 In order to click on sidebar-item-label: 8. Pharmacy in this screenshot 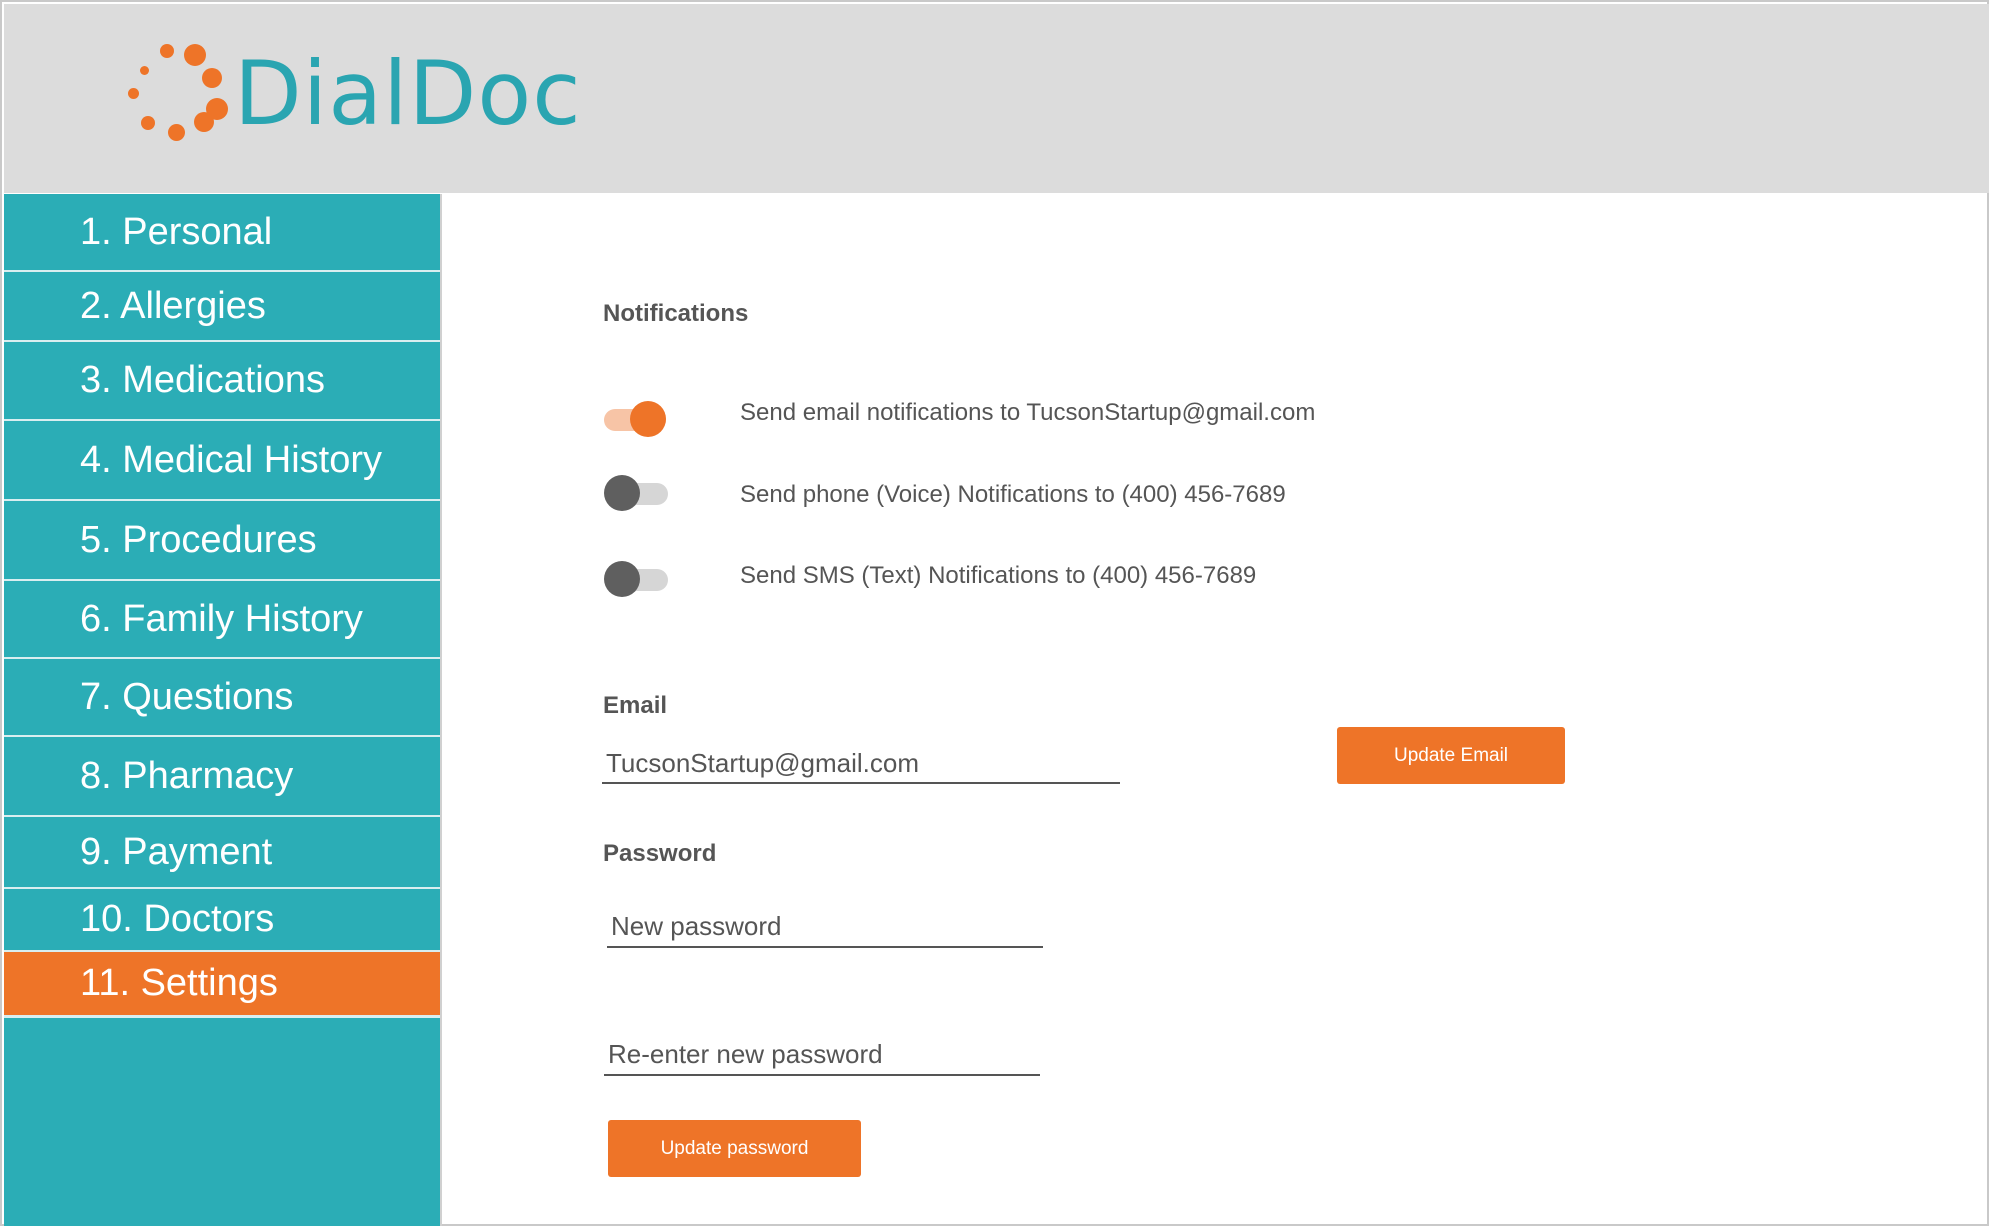, I will do `click(187, 775)`.